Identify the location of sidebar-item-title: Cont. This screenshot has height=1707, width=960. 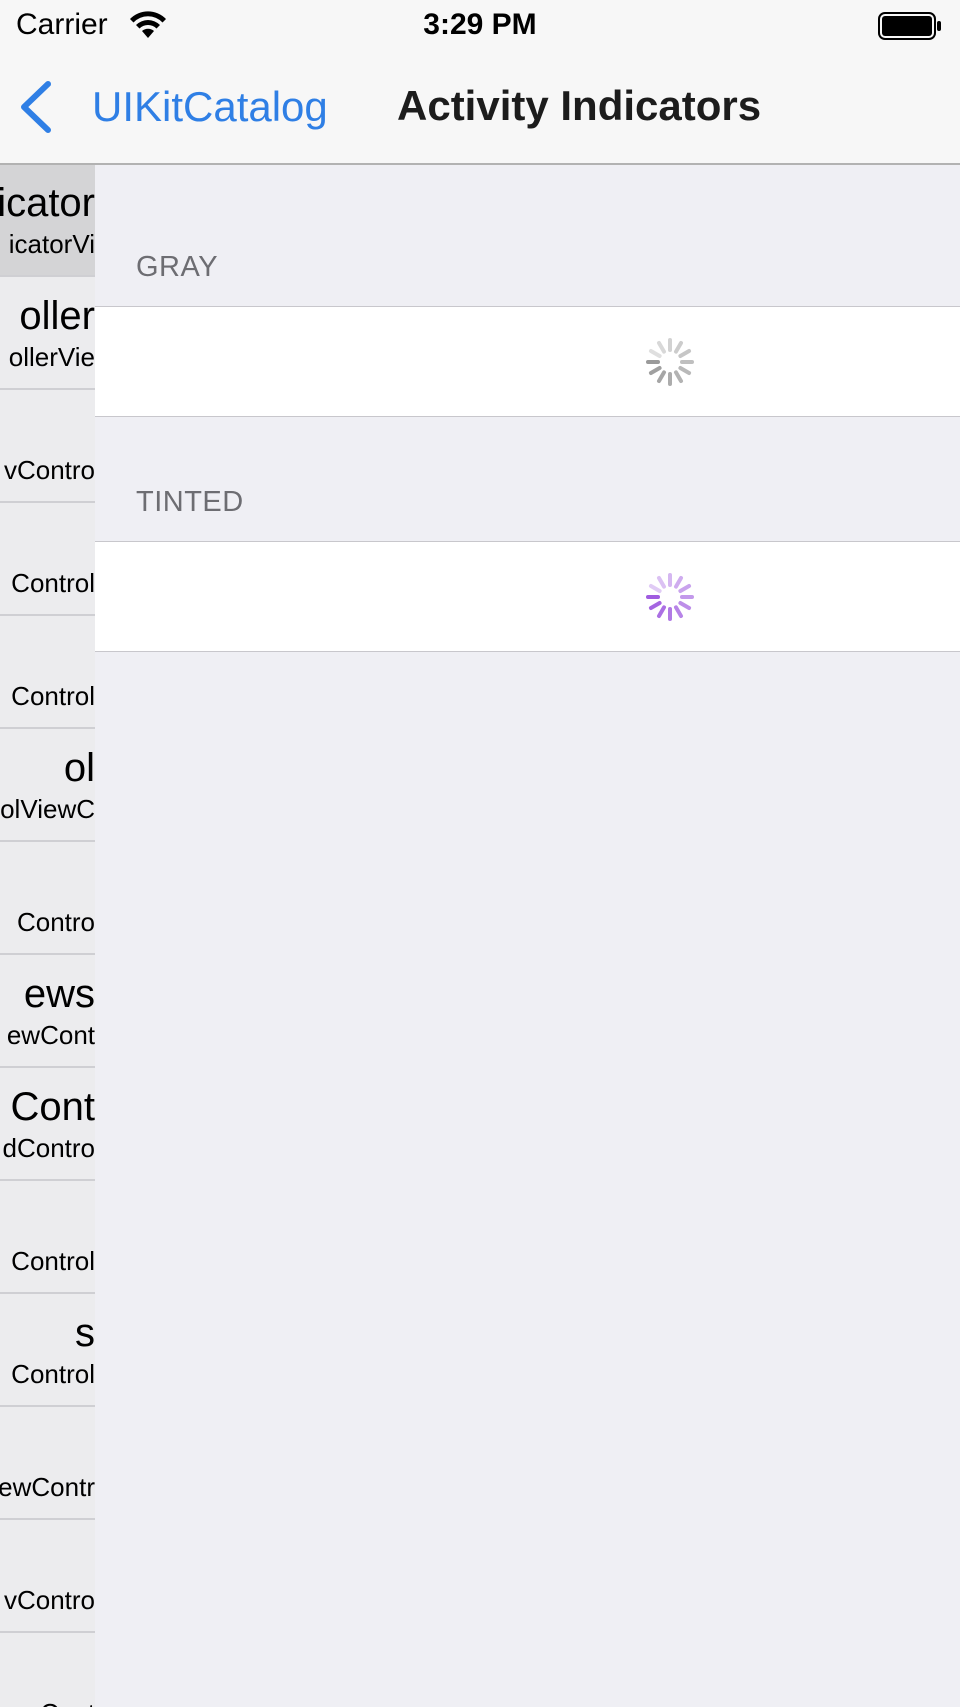
(53, 1107).